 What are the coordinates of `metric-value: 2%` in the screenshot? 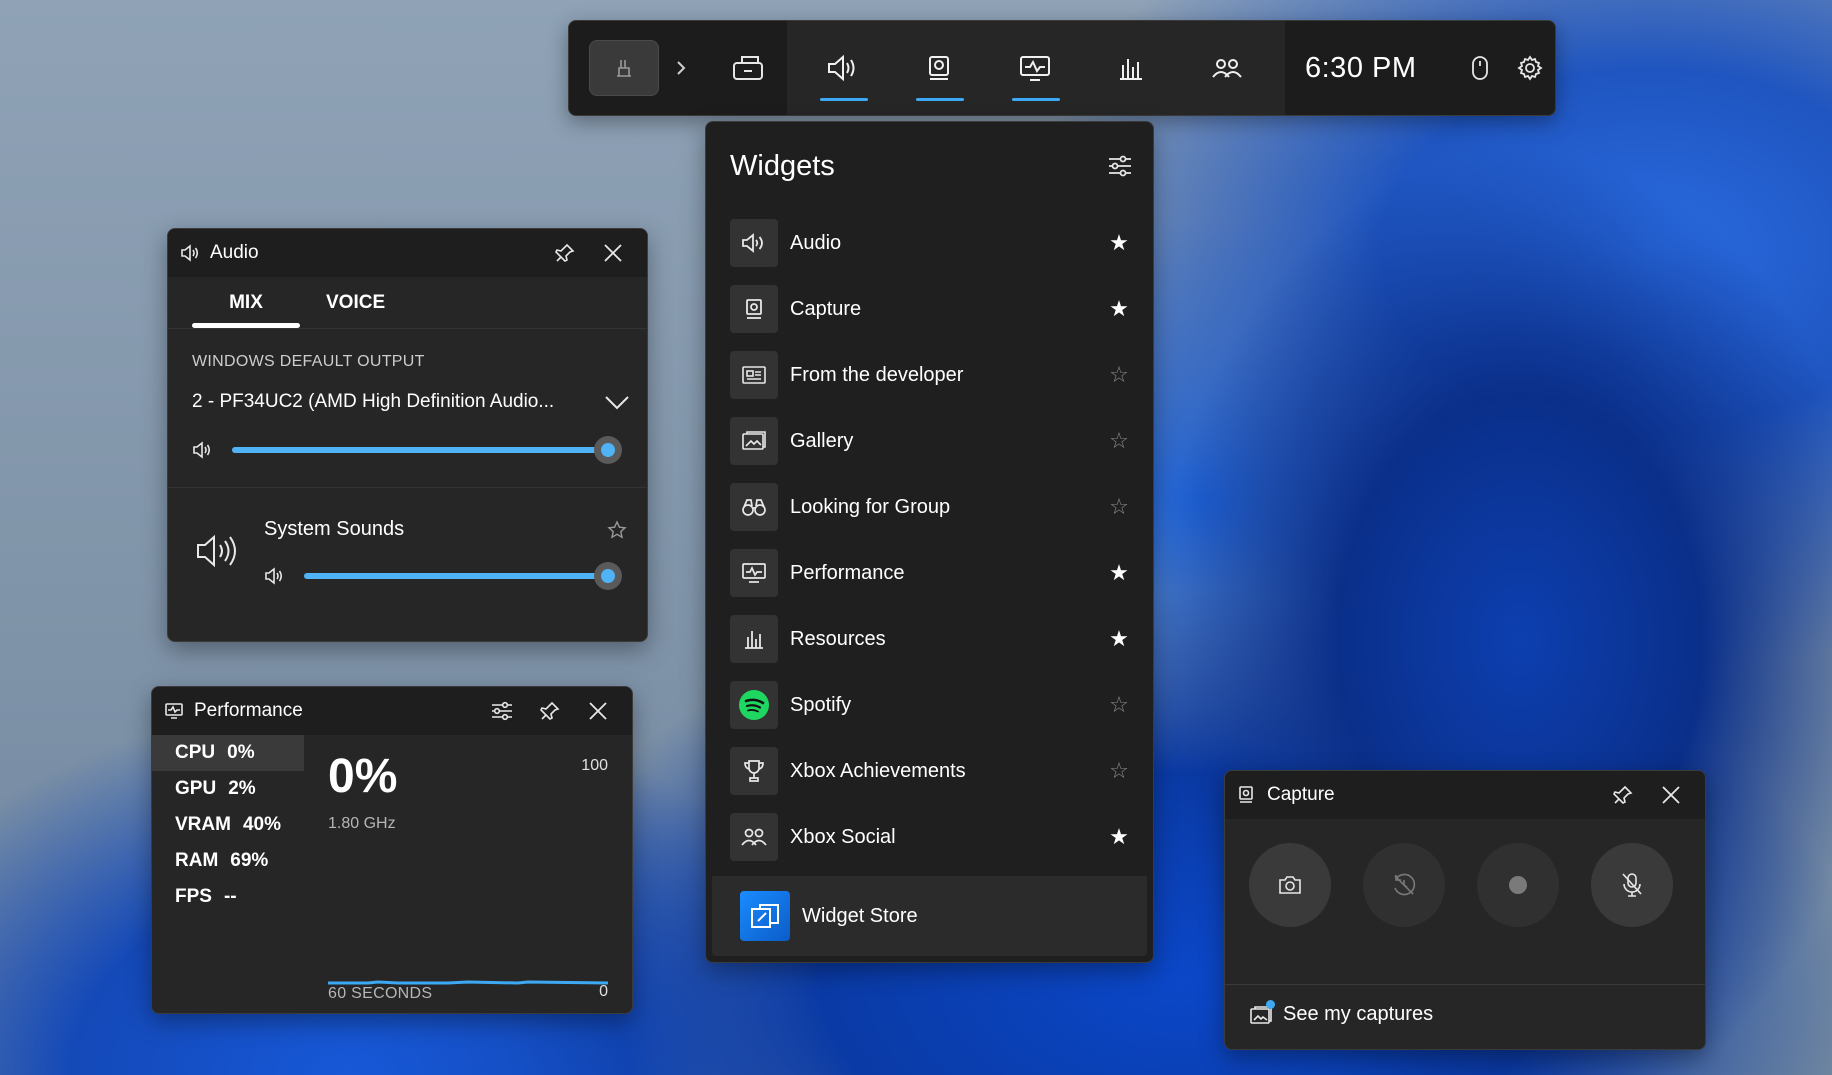 It's located at (242, 788).